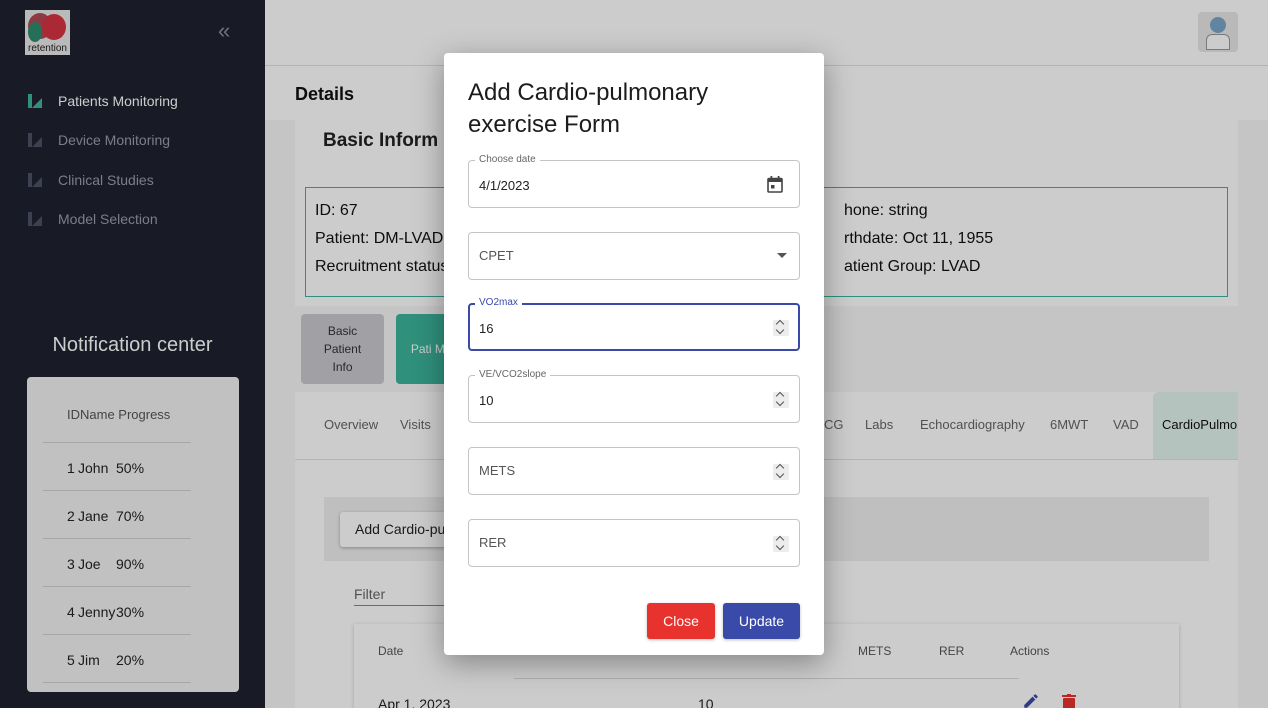 The image size is (1268, 708). I want to click on mets-field-placeholder: METS, so click(497, 470).